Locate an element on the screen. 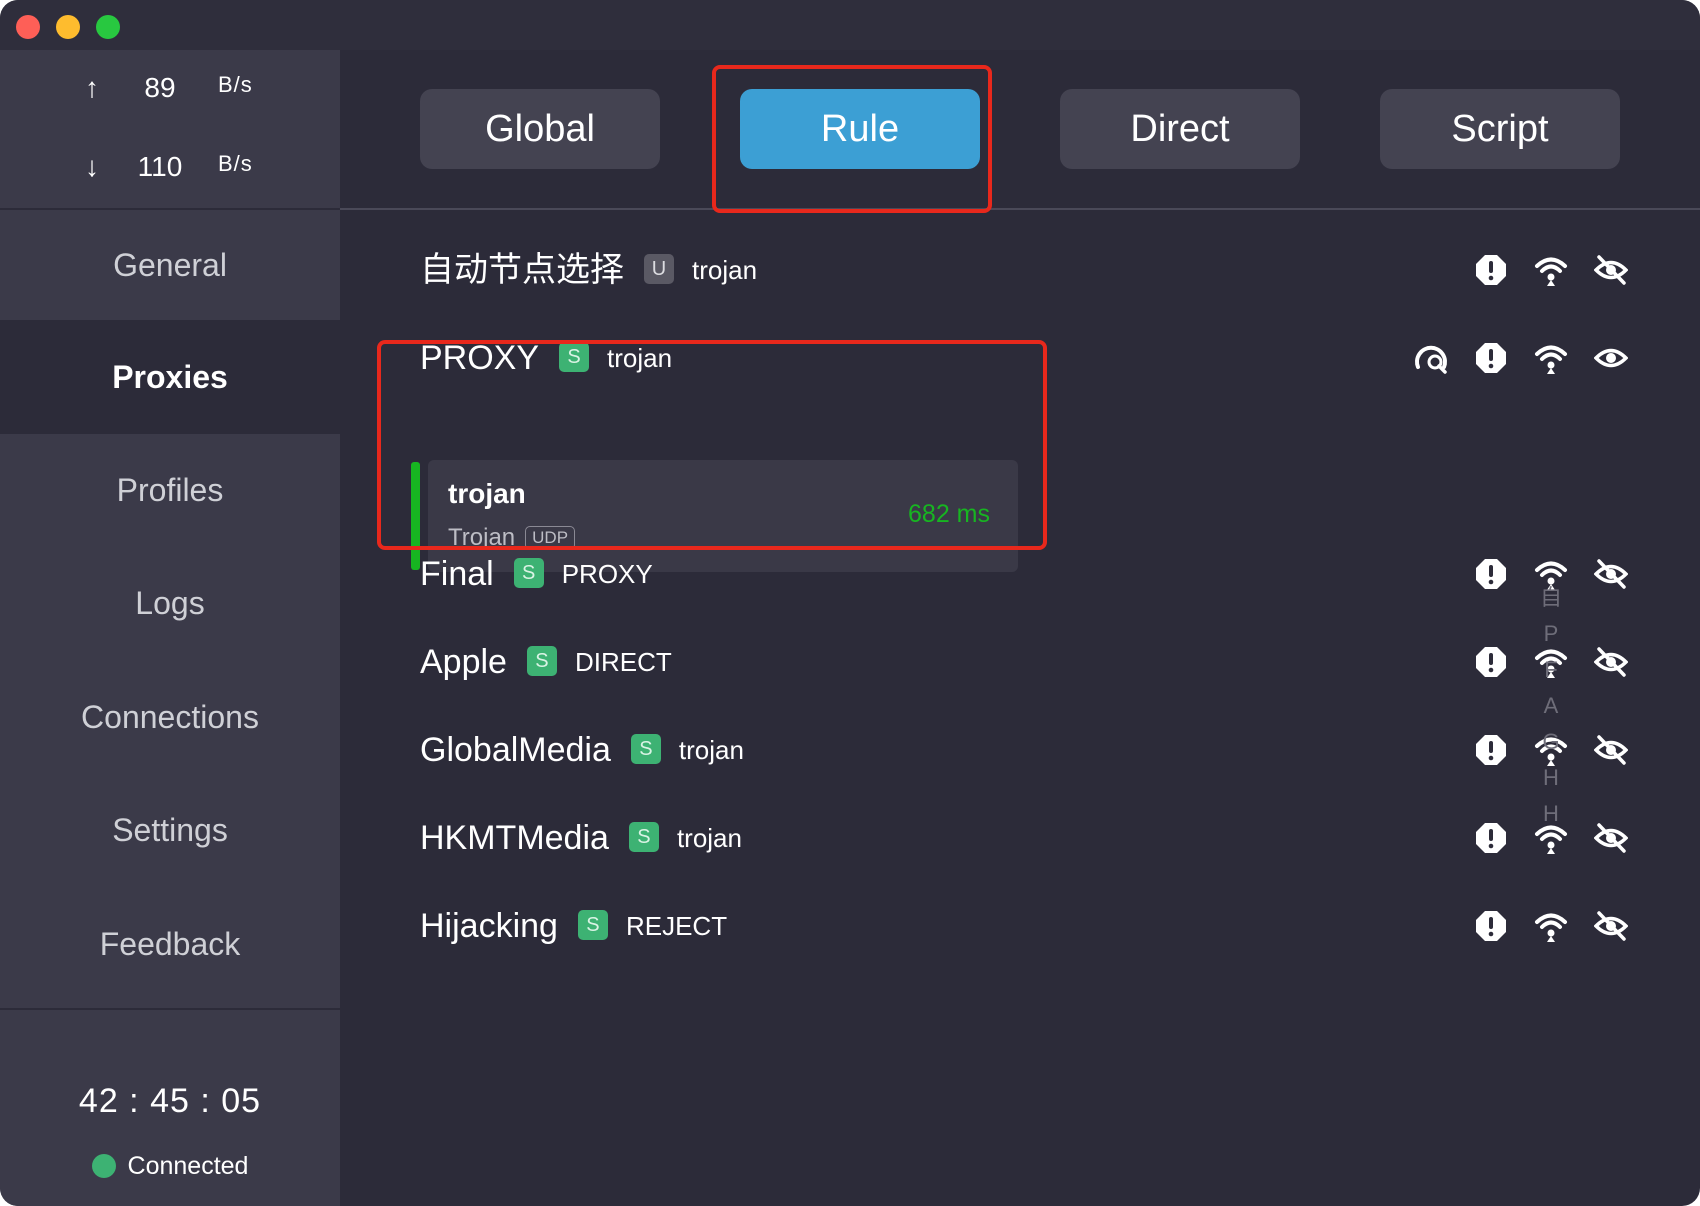  index-item: P is located at coordinates (1551, 634).